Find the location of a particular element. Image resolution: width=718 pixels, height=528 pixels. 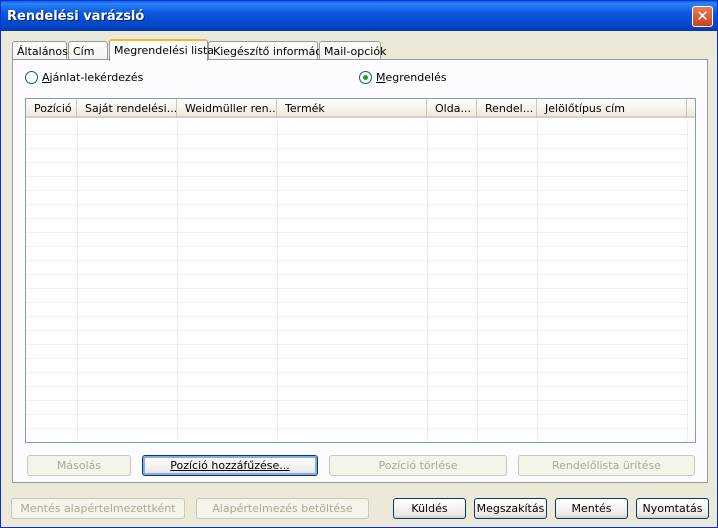

tab-additional-info: Kiegészítő információ is located at coordinates (269, 50).